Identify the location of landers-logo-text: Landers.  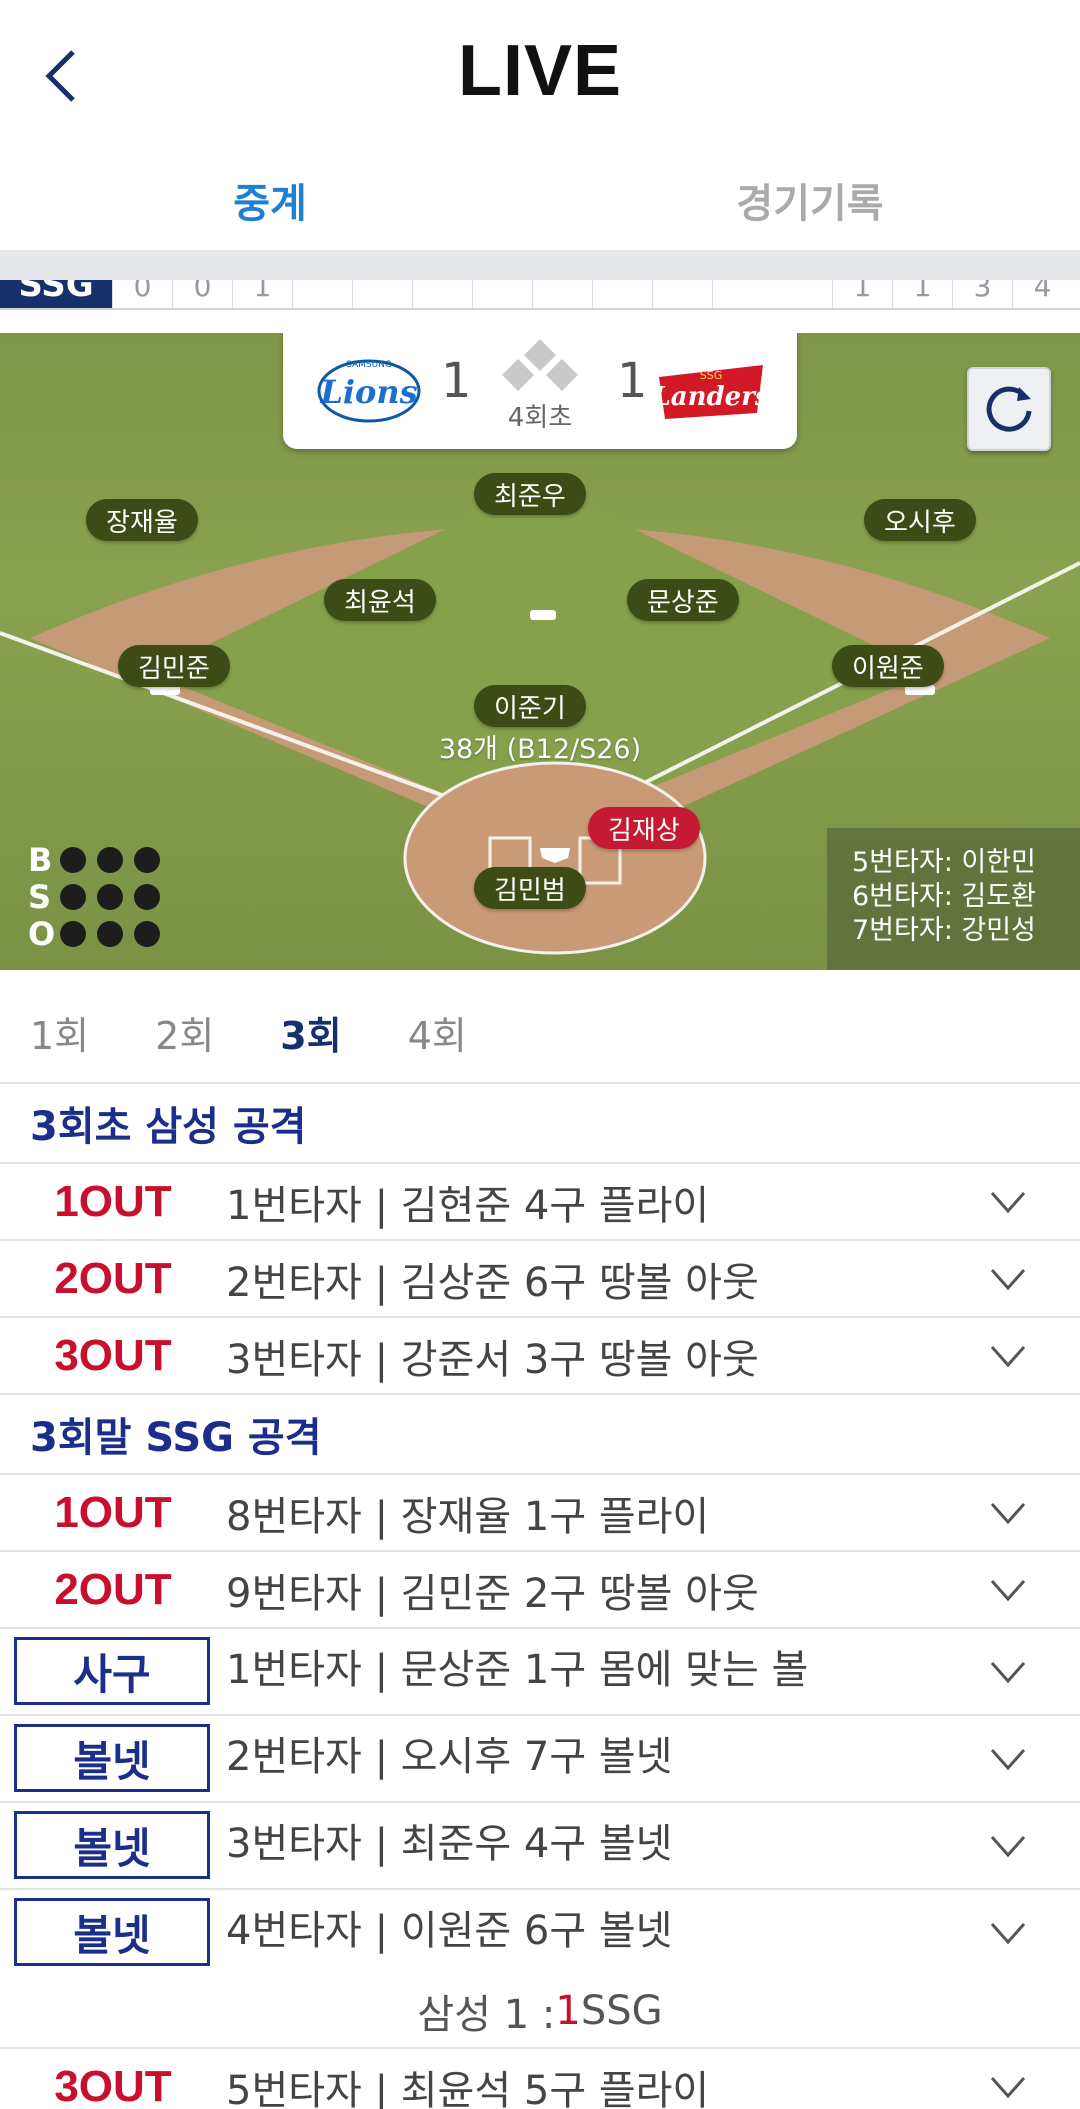
(711, 397).